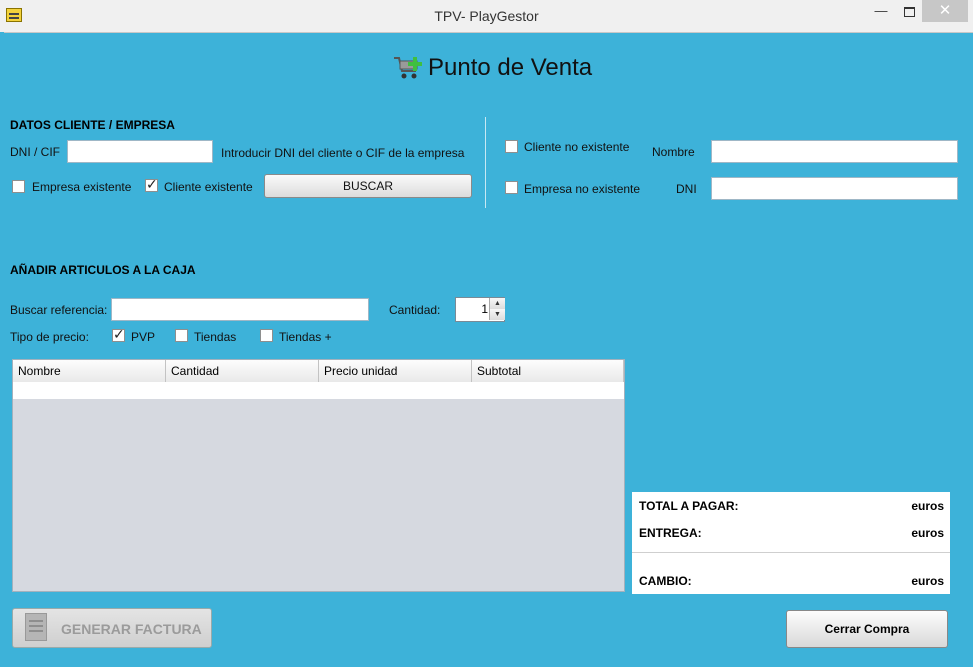  I want to click on spinner-down-icon: ▼, so click(497, 314).